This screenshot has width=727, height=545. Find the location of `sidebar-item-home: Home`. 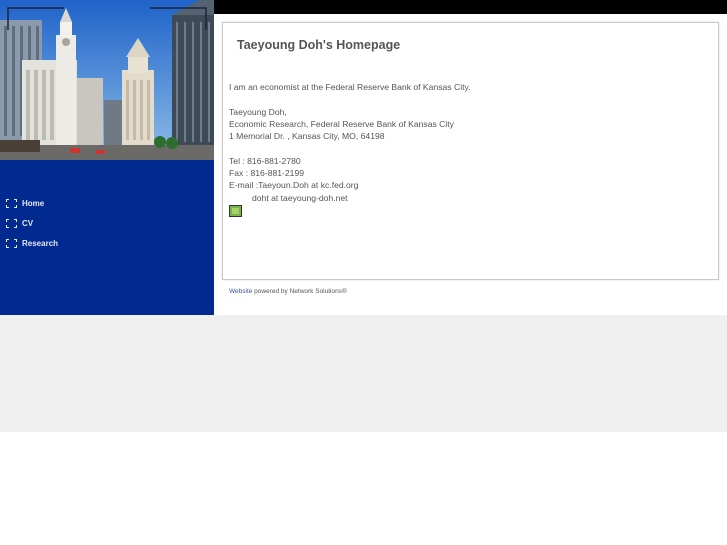

sidebar-item-home: Home is located at coordinates (32, 203).